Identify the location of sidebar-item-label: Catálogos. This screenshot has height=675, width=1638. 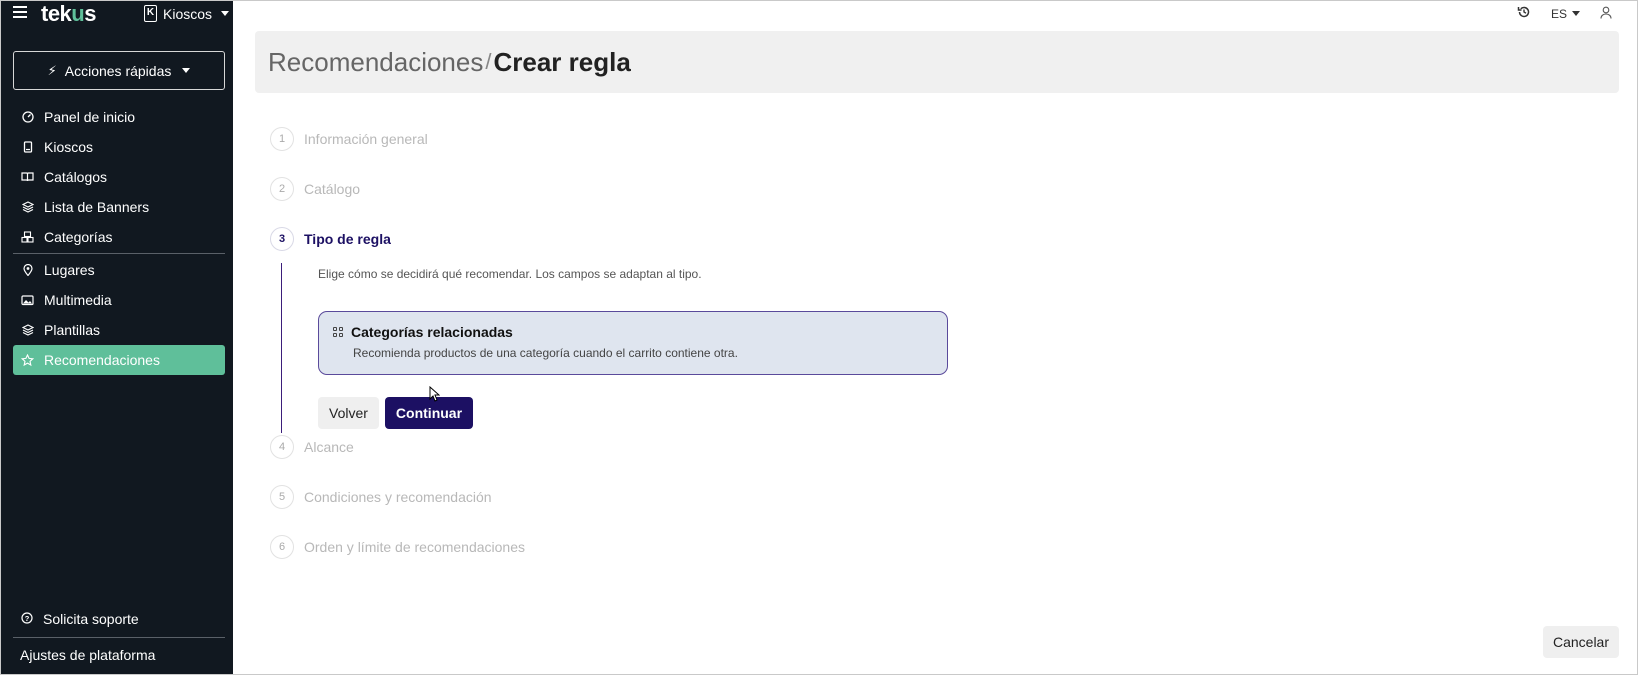
(76, 177).